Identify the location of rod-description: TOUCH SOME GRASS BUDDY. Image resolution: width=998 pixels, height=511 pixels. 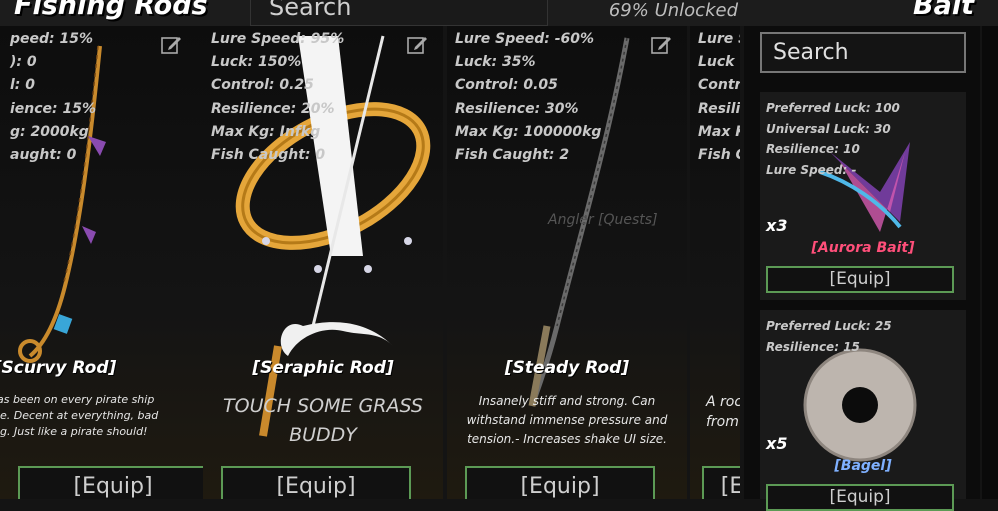
(323, 420).